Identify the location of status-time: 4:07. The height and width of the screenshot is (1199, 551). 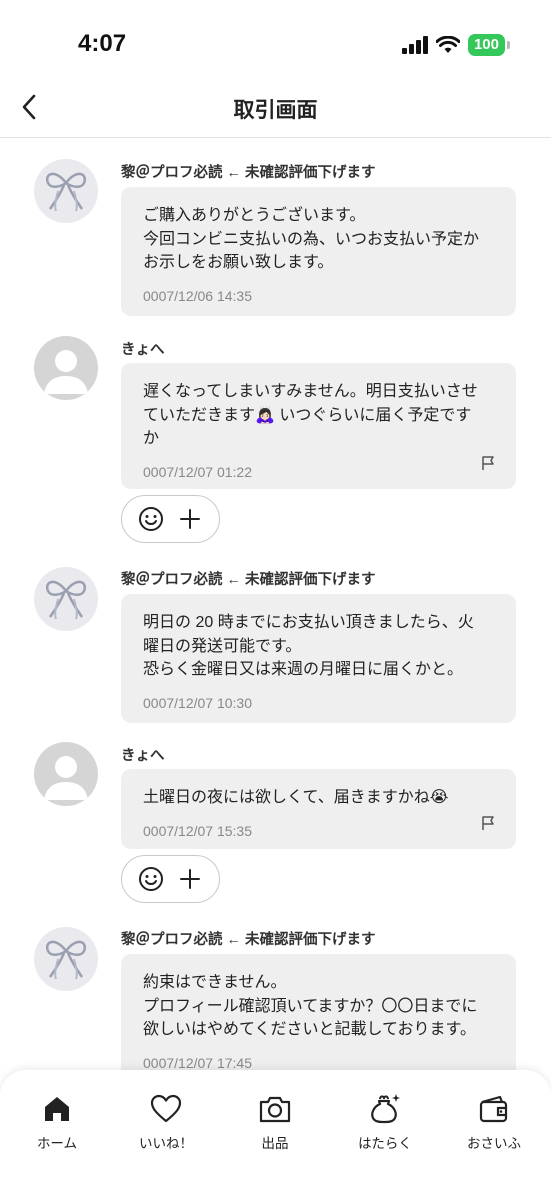
(102, 43).